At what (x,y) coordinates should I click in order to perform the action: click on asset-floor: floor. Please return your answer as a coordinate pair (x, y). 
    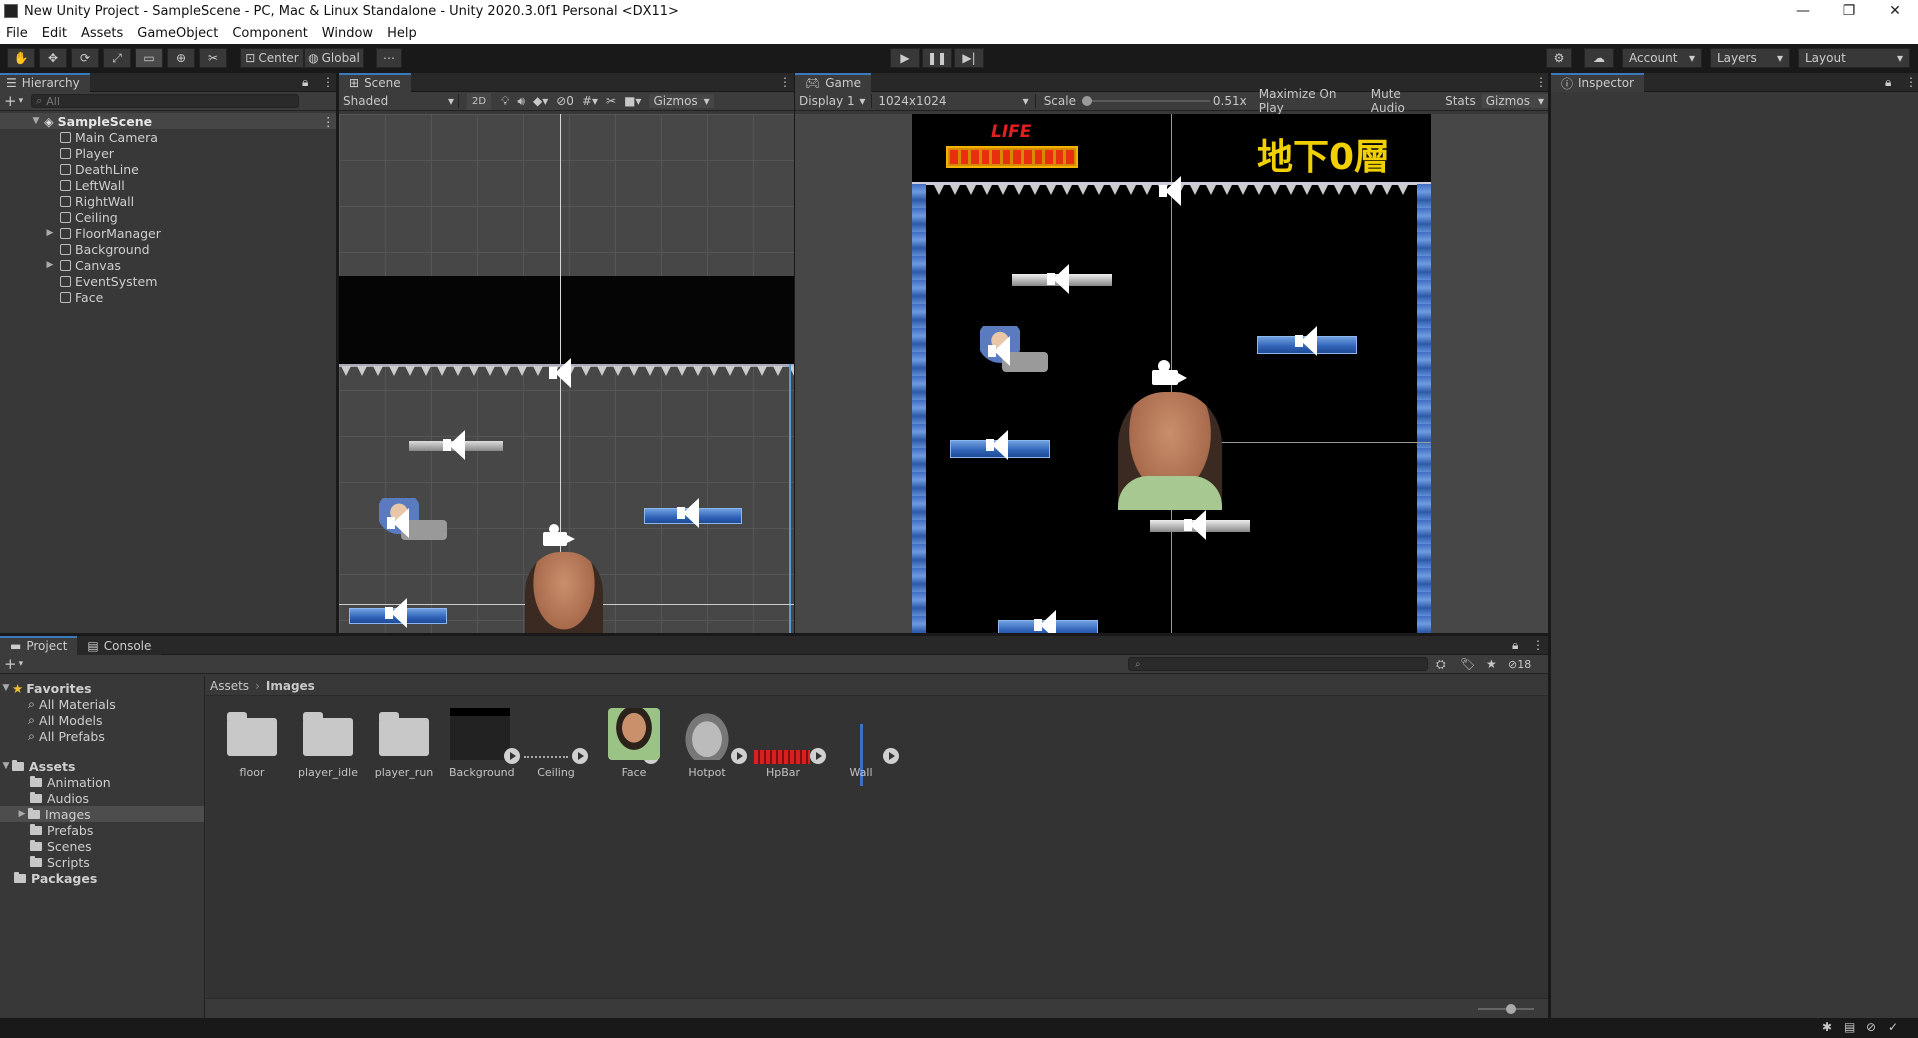
    Looking at the image, I should click on (252, 743).